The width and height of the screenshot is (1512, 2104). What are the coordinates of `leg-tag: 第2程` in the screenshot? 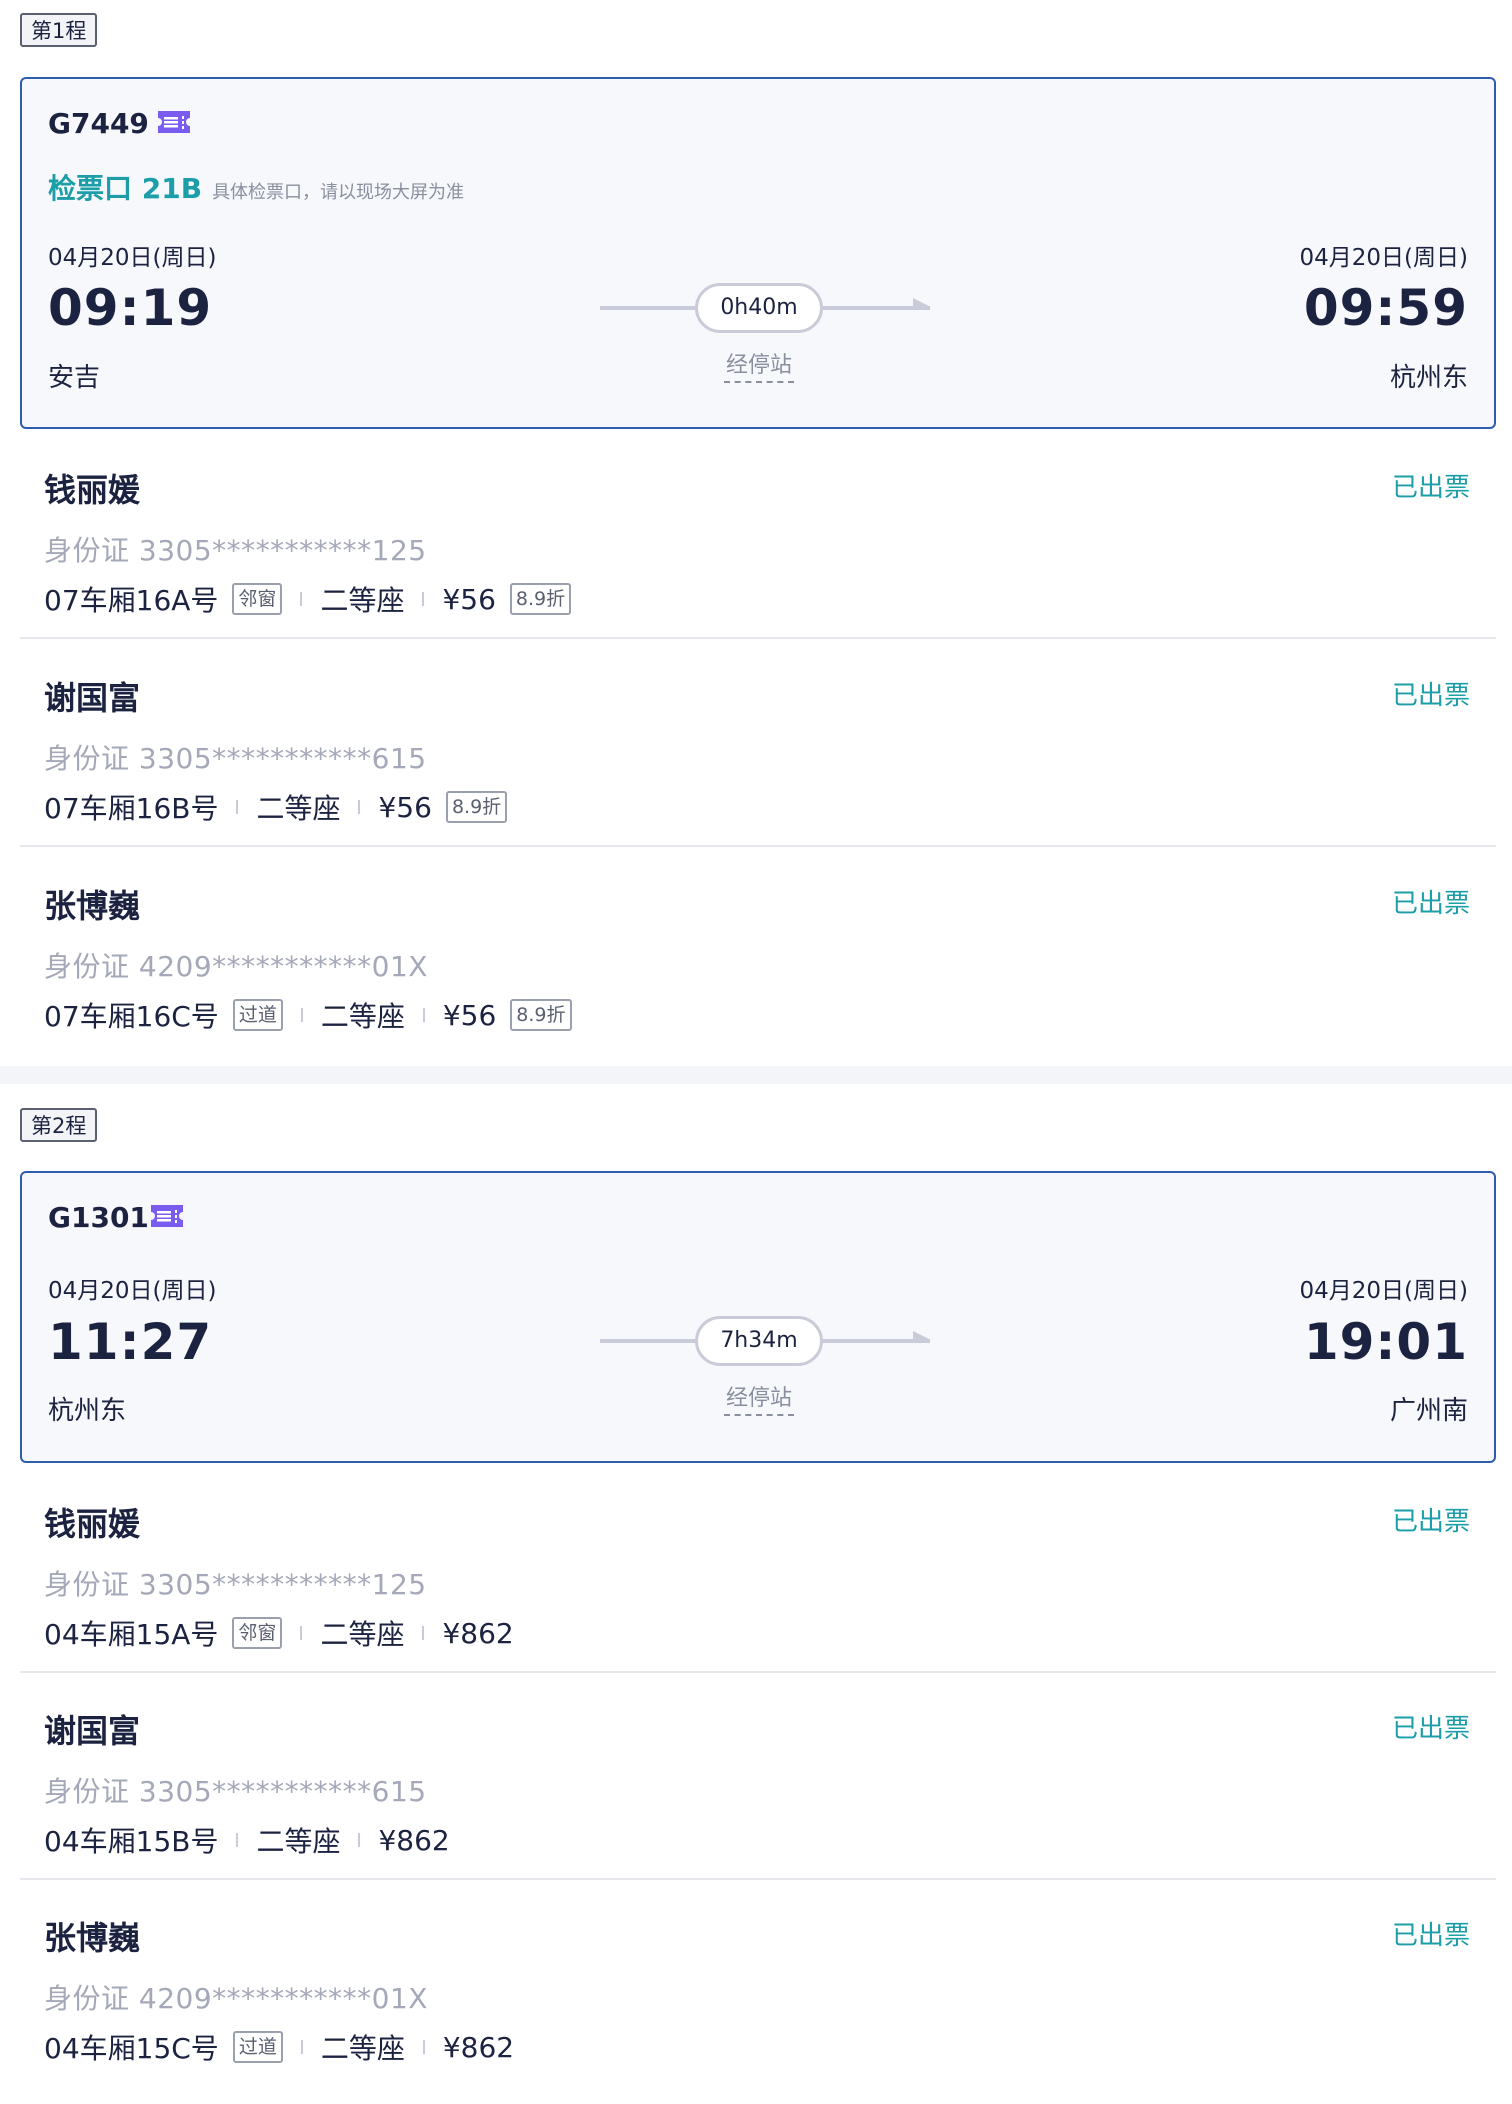 It's located at (59, 1125).